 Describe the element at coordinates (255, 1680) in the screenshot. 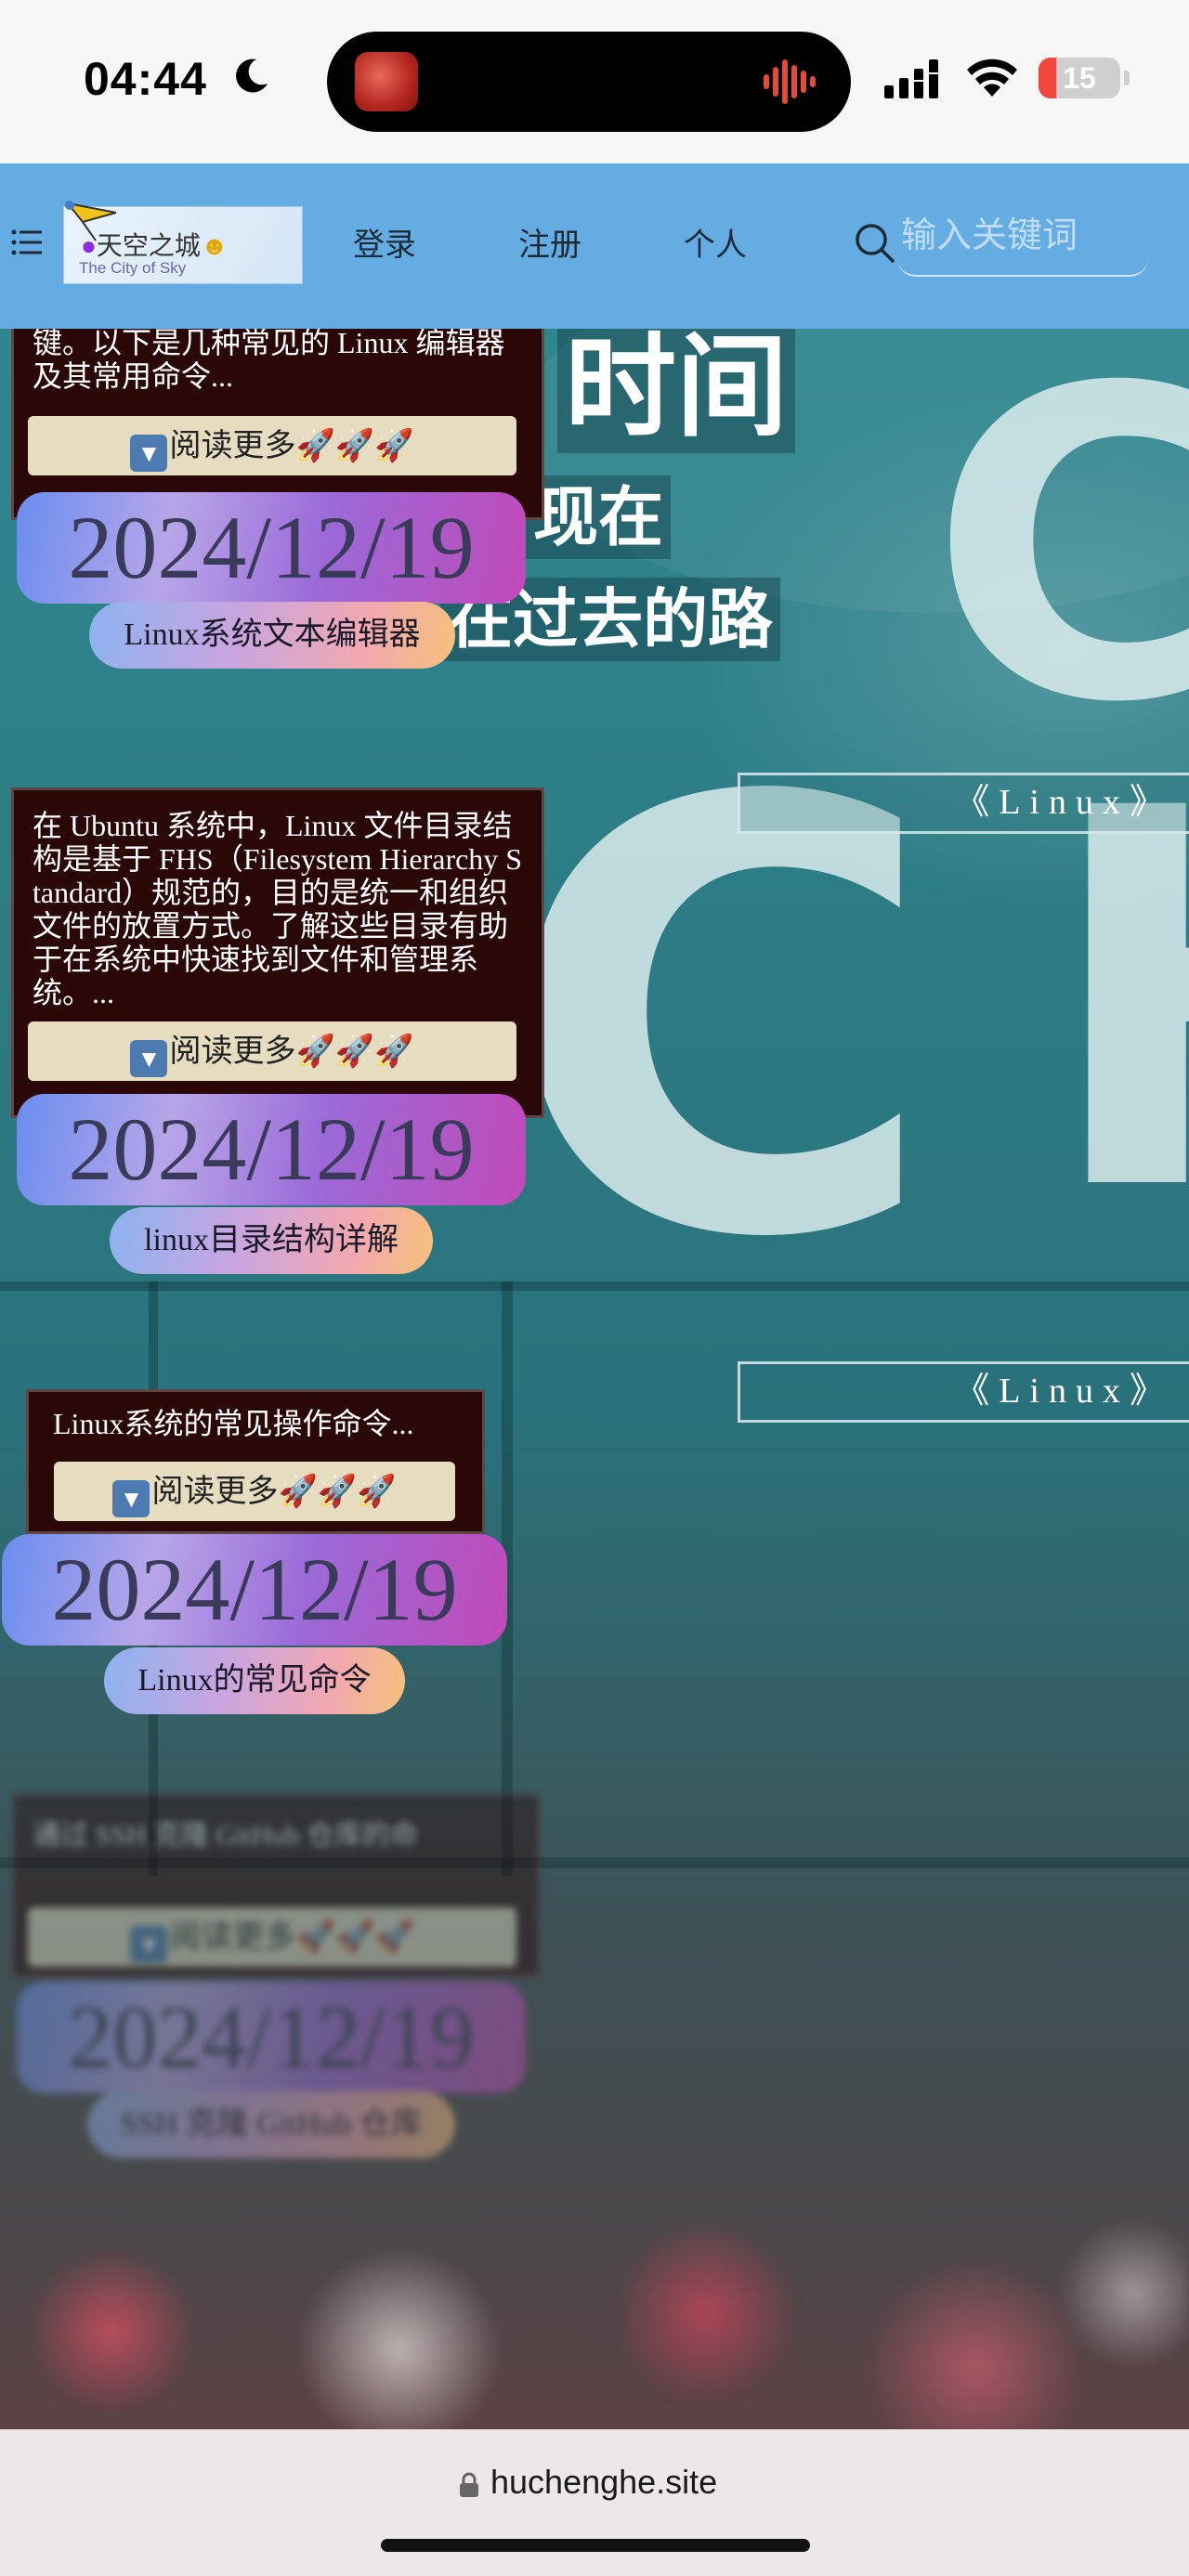

I see `post-title-link: Linux的常见命令` at that location.